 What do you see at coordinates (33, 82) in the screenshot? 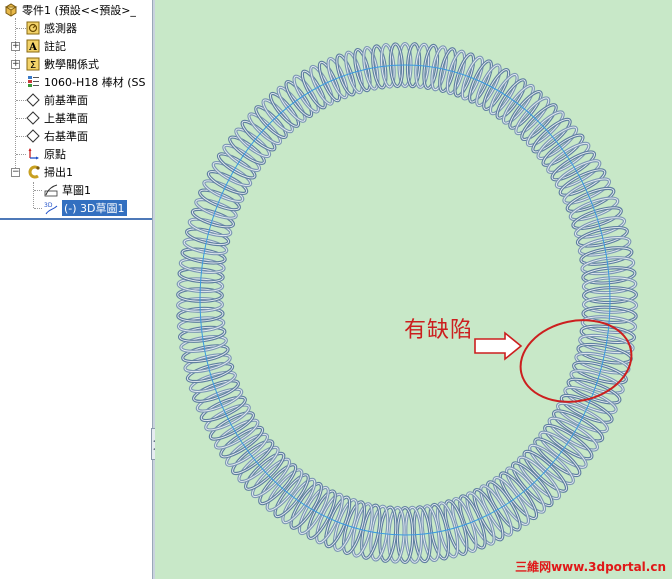
I see `material-icon` at bounding box center [33, 82].